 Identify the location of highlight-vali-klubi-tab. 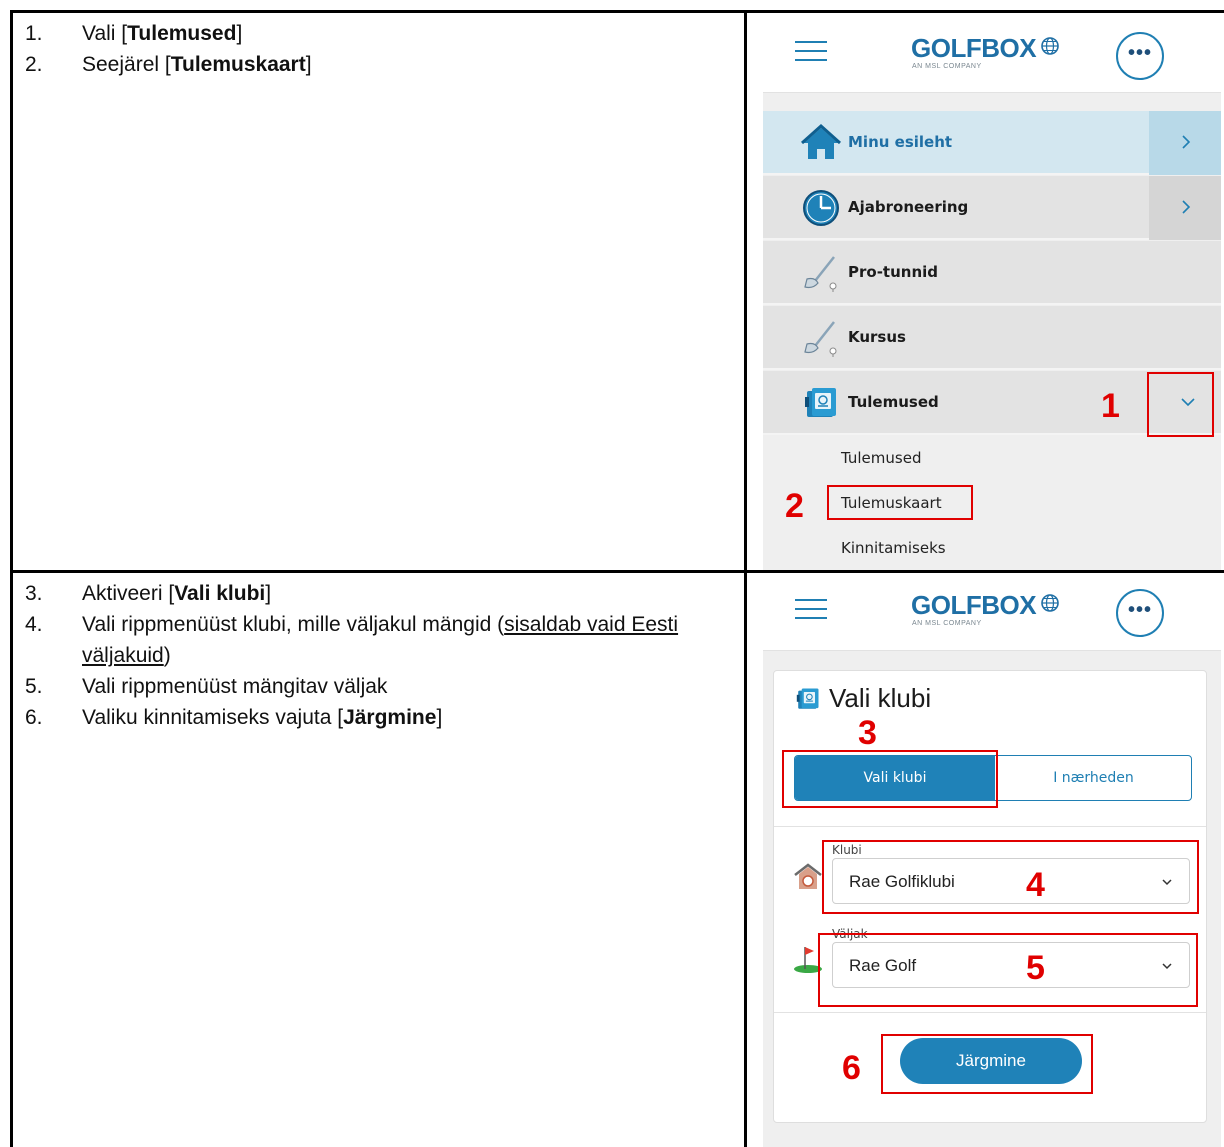
(890, 779).